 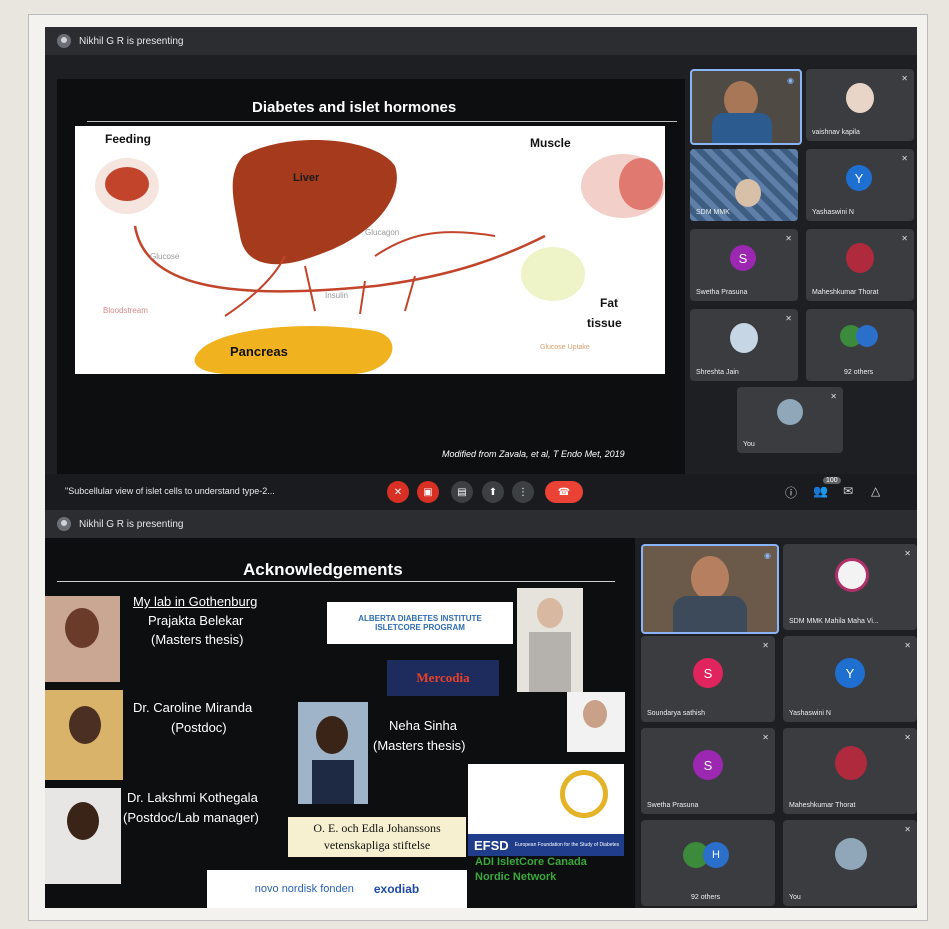 What do you see at coordinates (304, 889) in the screenshot?
I see `novo-logo: novo nordisk fonden` at bounding box center [304, 889].